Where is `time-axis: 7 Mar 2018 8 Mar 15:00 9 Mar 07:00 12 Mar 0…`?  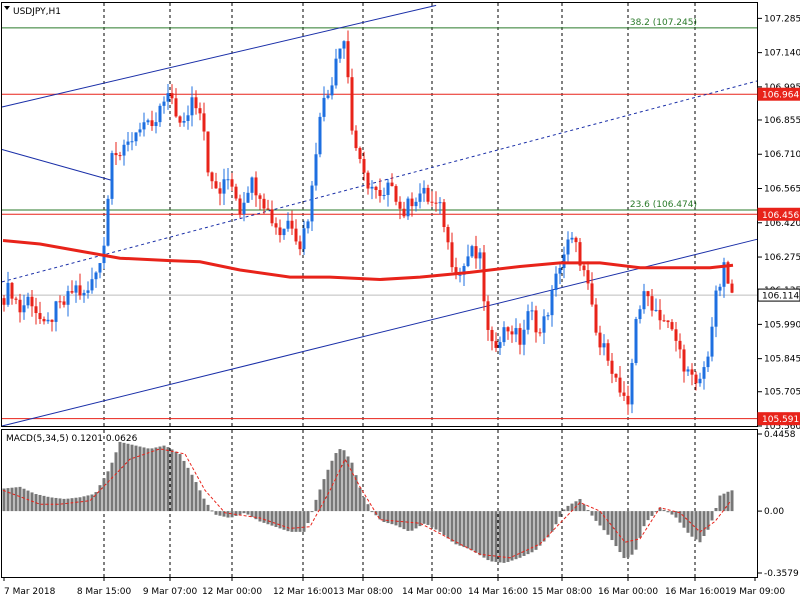 time-axis: 7 Mar 2018 8 Mar 15:00 9 Mar 07:00 12 Mar 0… is located at coordinates (394, 587).